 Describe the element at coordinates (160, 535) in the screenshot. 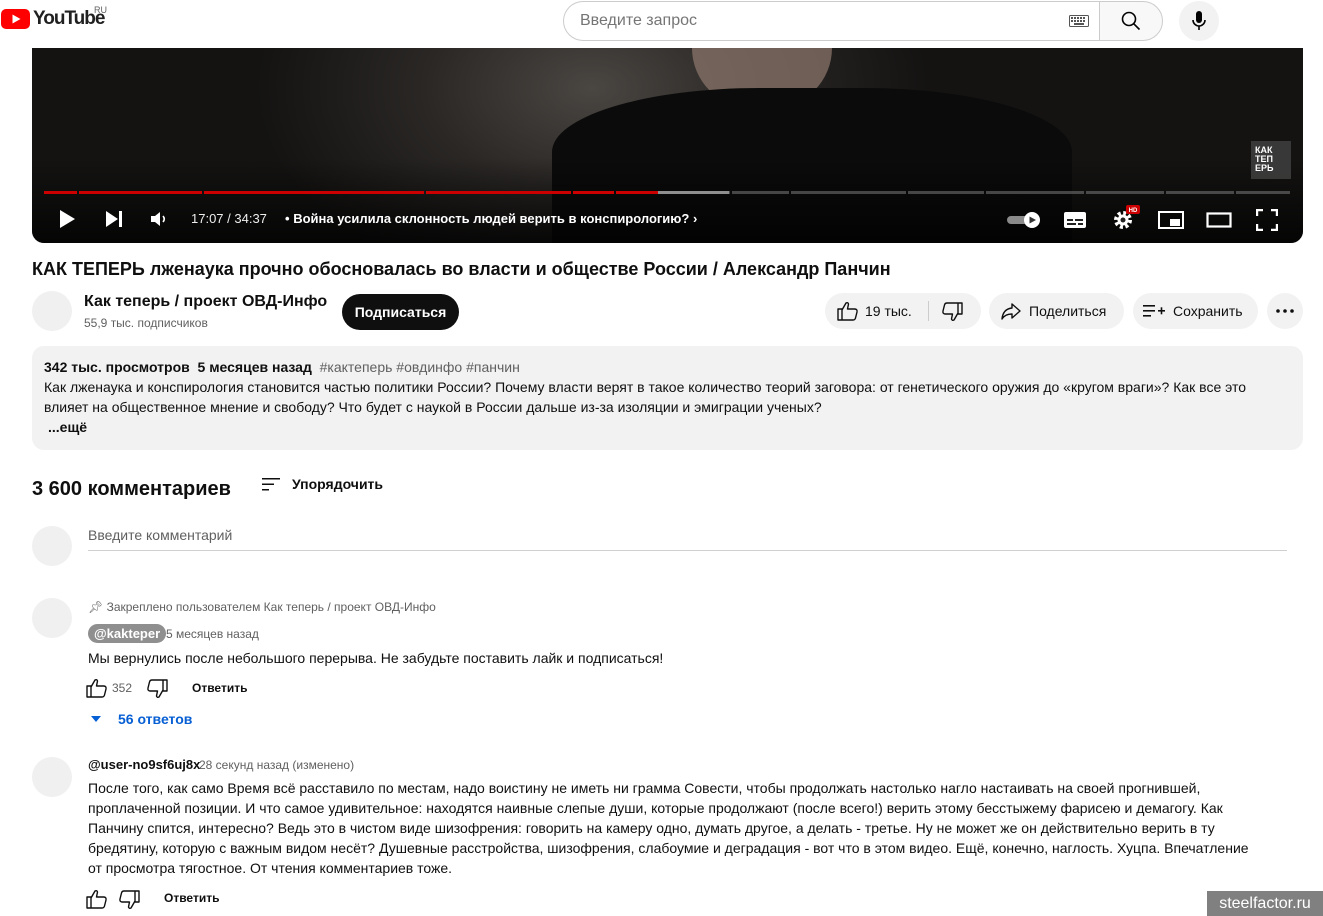

I see `add-comment-input: Введите комментарий` at that location.